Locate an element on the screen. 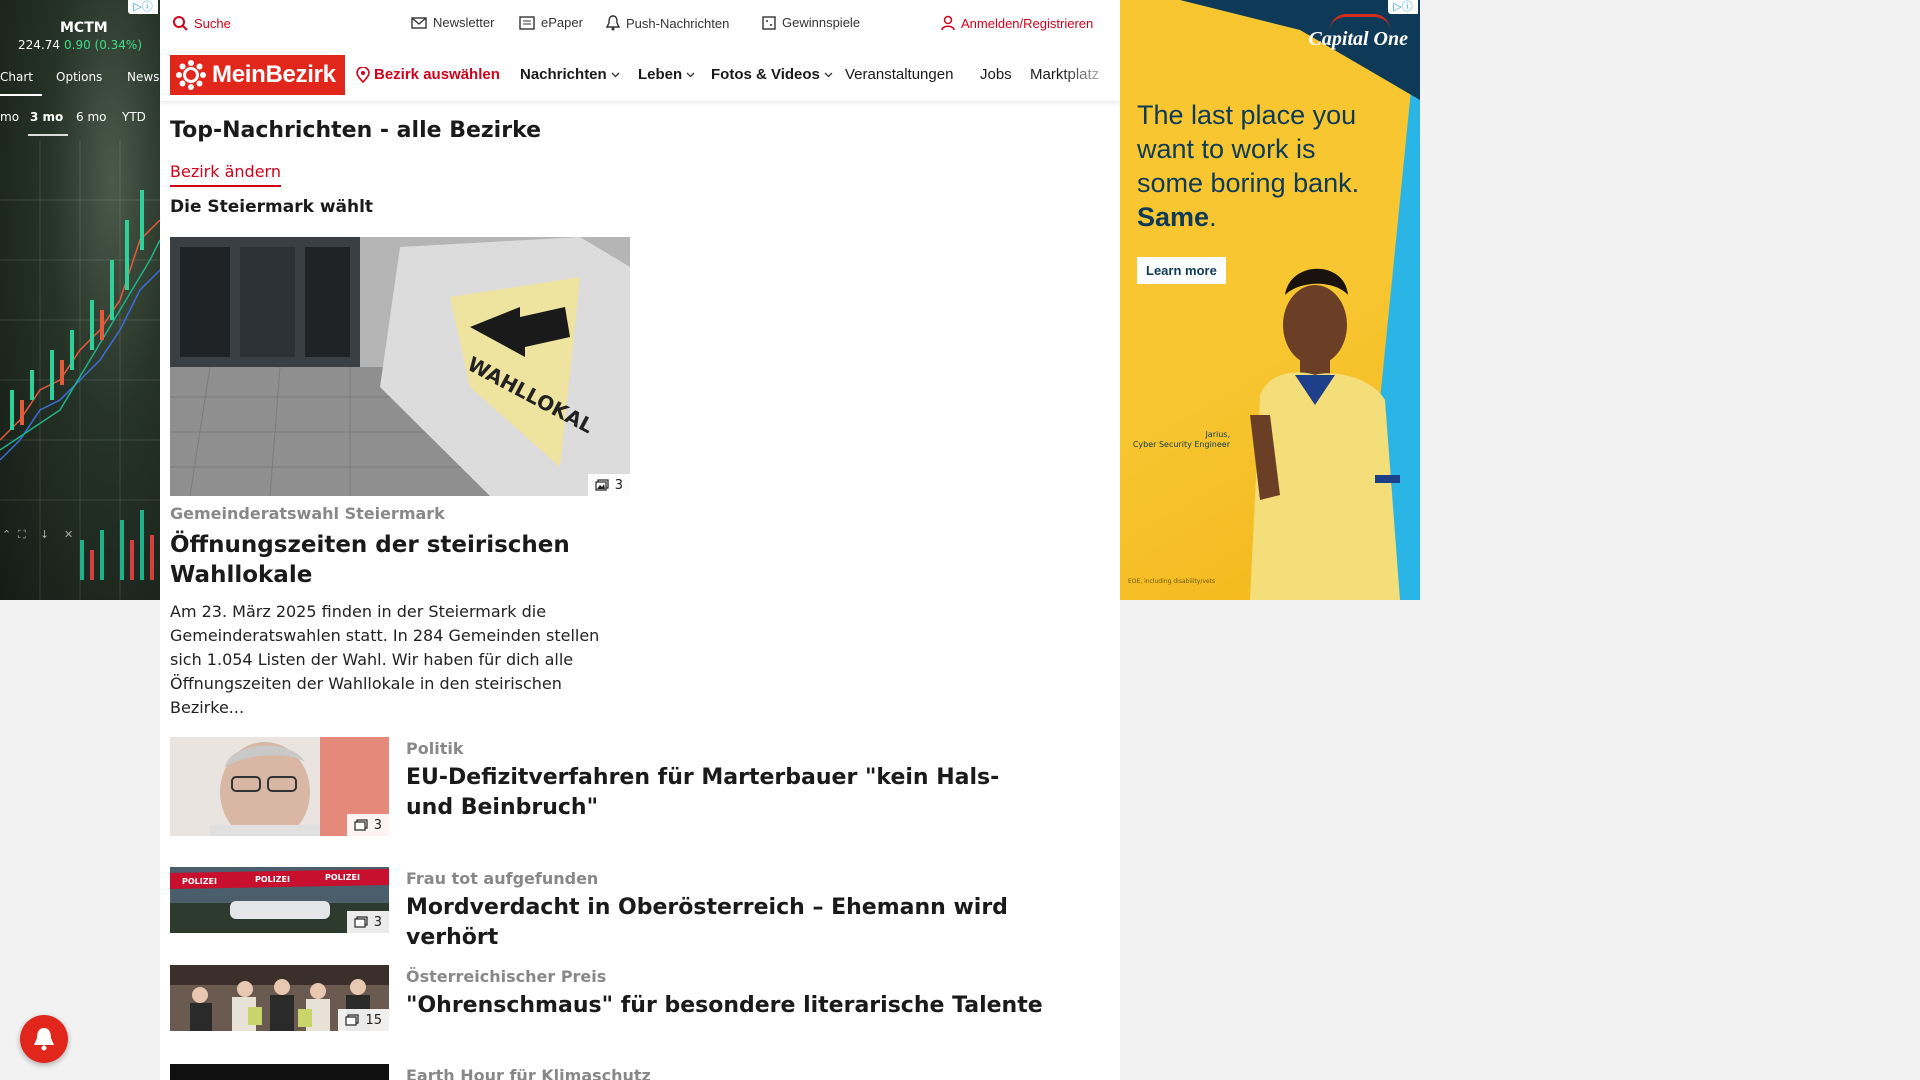 The height and width of the screenshot is (1080, 1920). nav-label-veranstaltungen: Veranstaltungen is located at coordinates (899, 74).